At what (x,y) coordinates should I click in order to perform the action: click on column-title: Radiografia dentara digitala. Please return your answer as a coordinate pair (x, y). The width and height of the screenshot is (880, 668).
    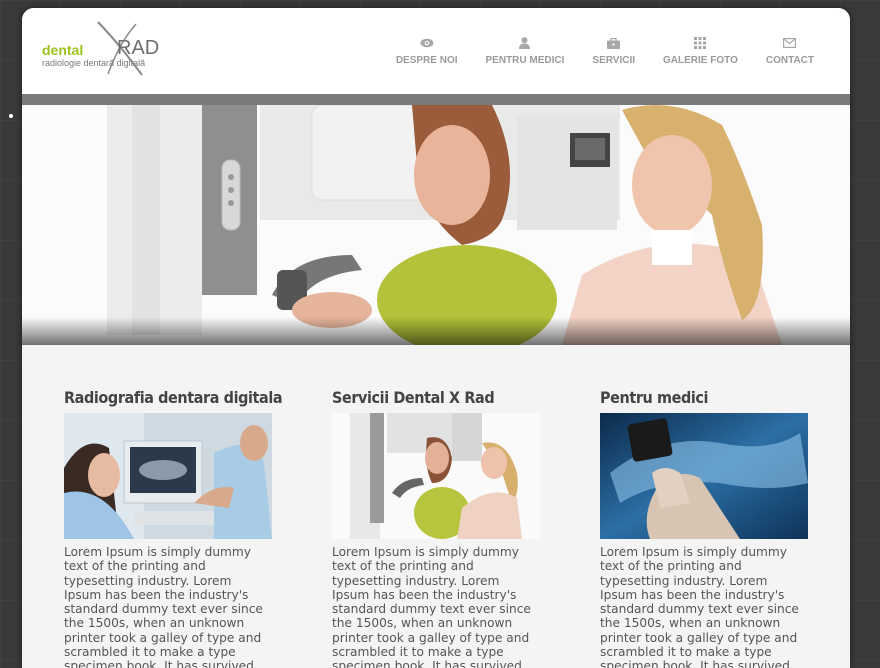
    Looking at the image, I should click on (173, 397).